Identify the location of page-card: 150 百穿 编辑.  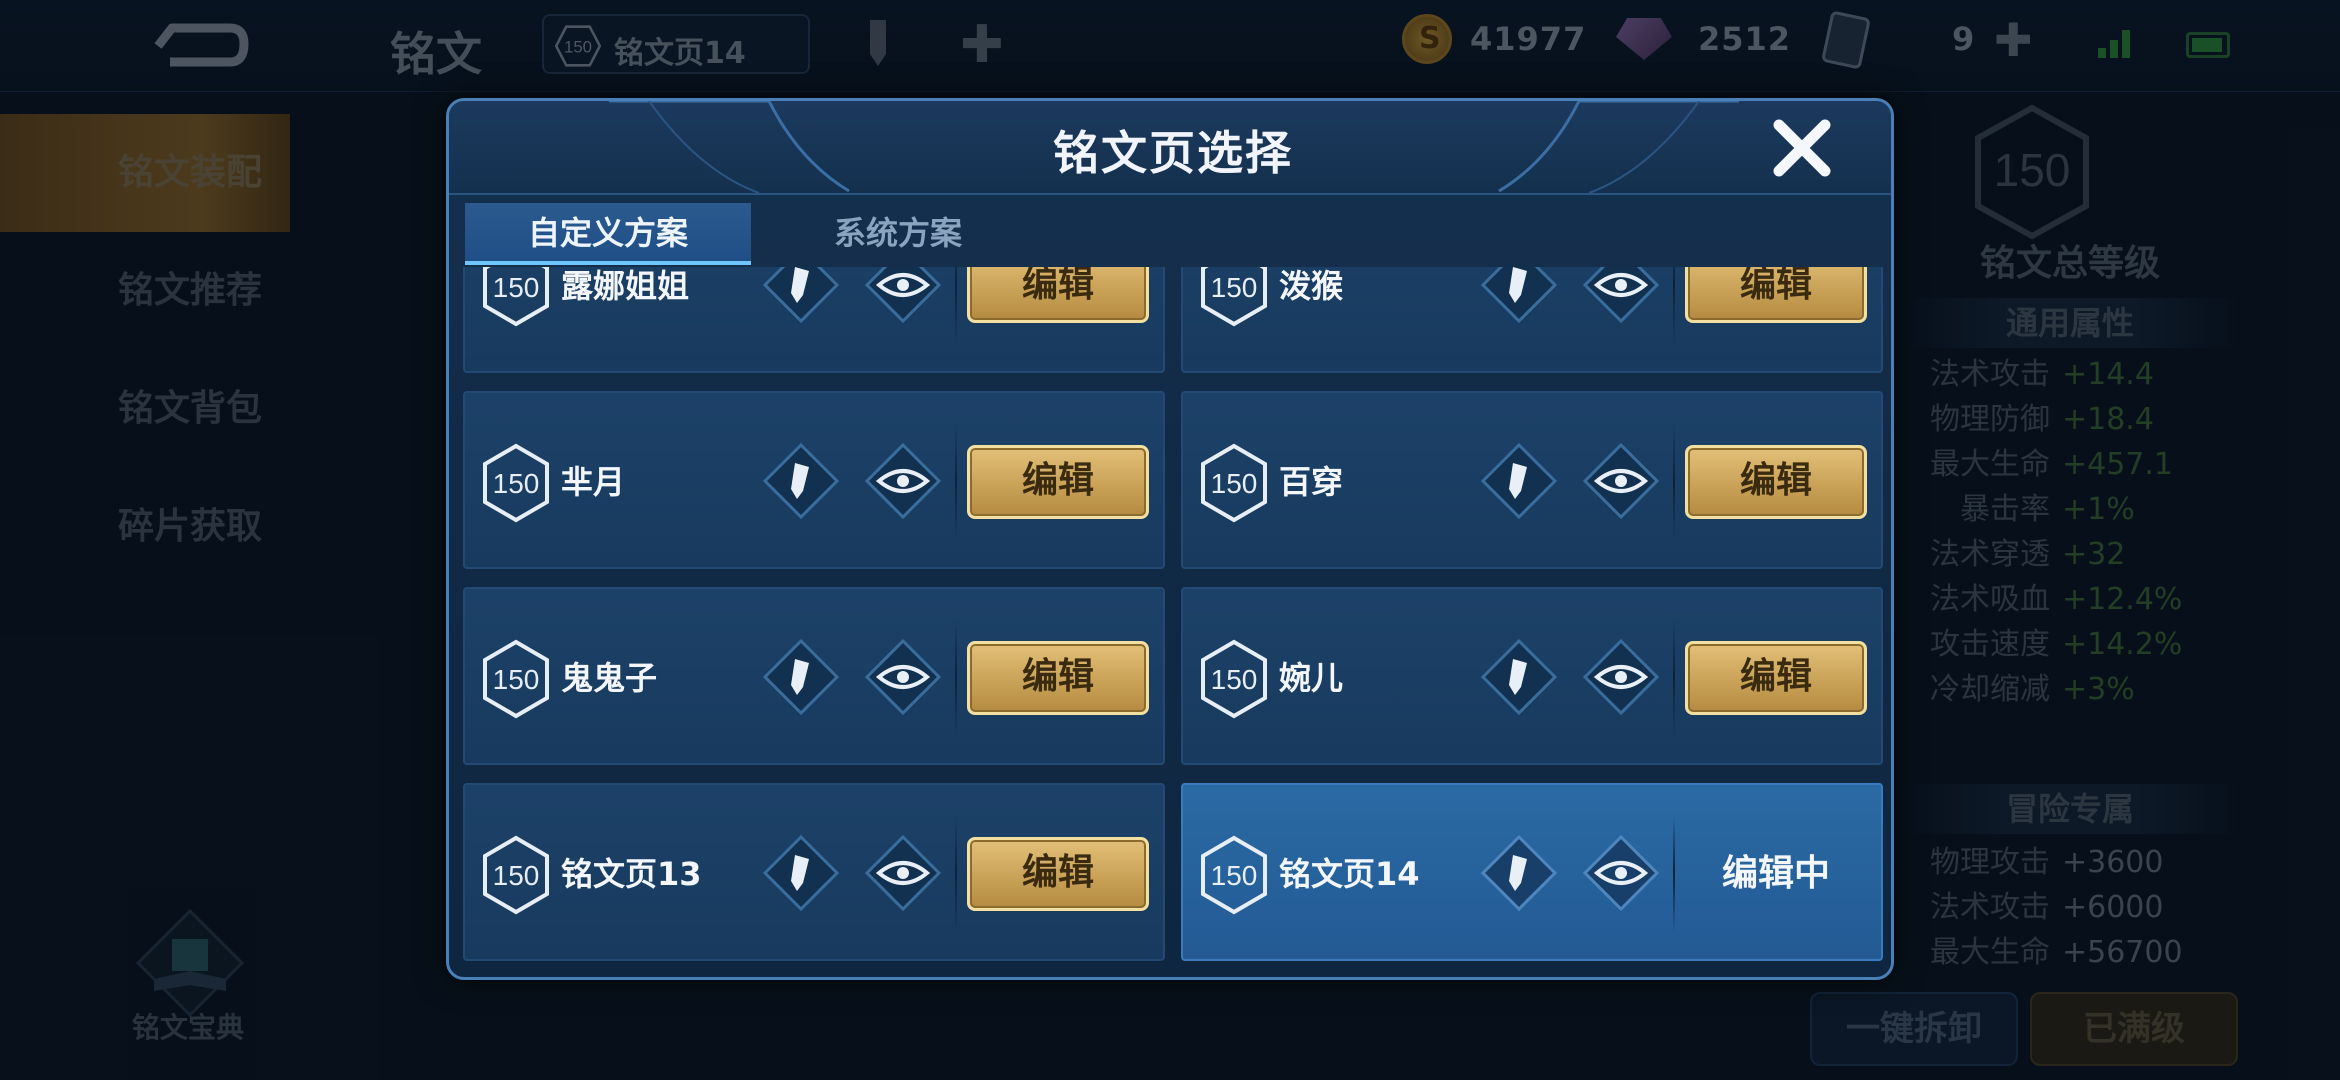
(1532, 480).